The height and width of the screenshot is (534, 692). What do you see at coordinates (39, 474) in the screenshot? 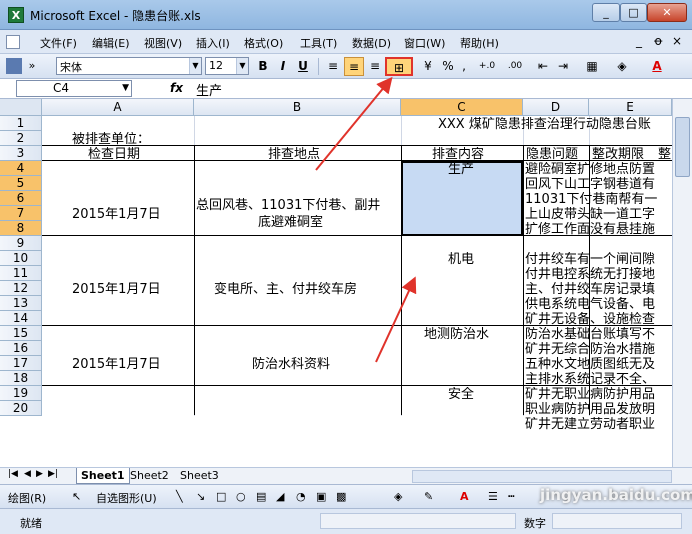
I see `next-sheet-icon: ▶` at bounding box center [39, 474].